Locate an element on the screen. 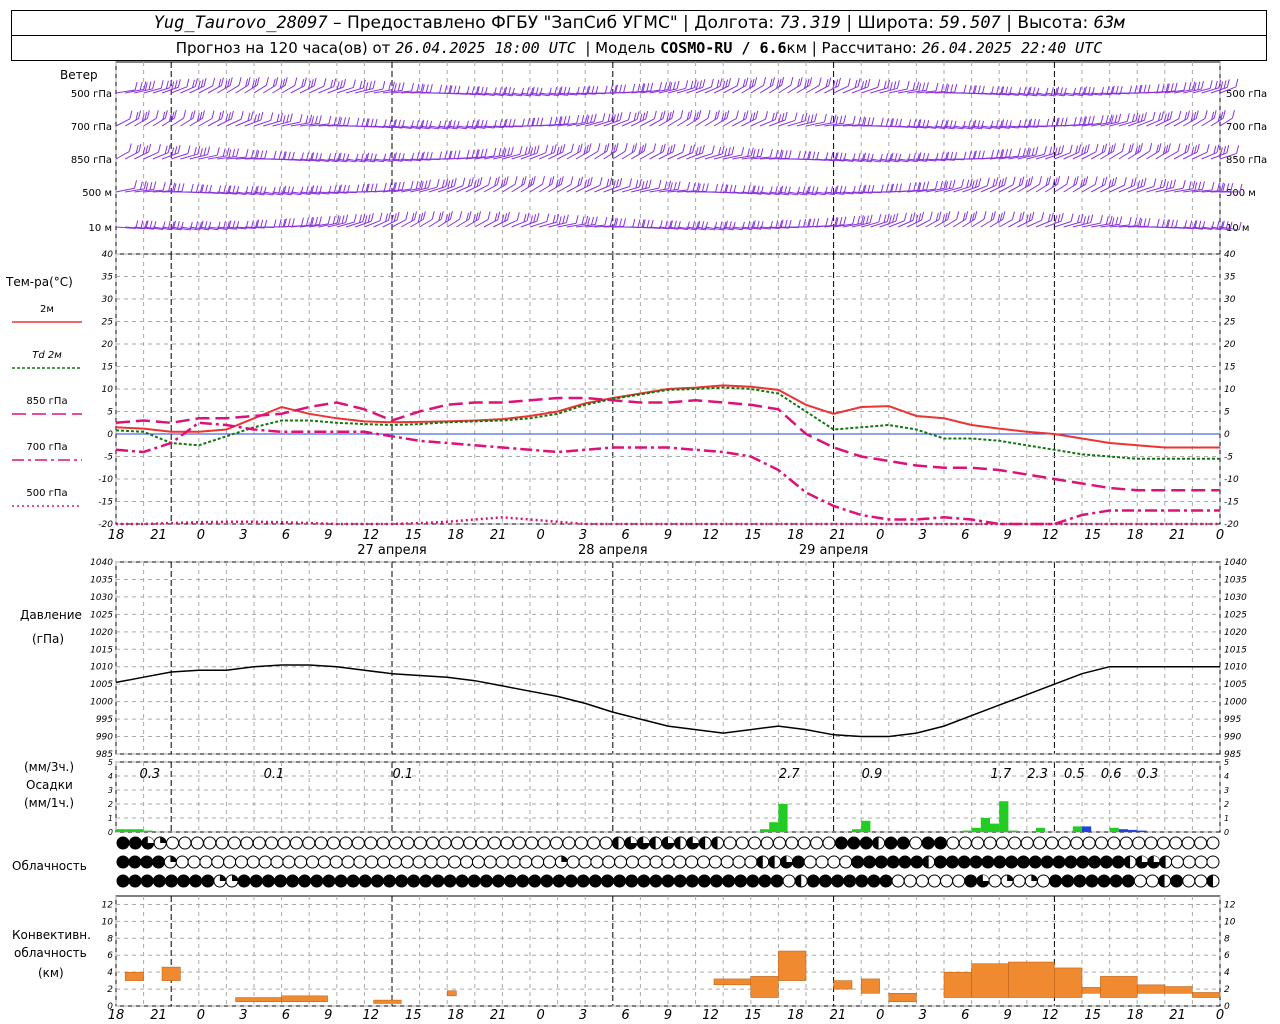  y-tick-label-temp: -5 is located at coordinates (108, 458).